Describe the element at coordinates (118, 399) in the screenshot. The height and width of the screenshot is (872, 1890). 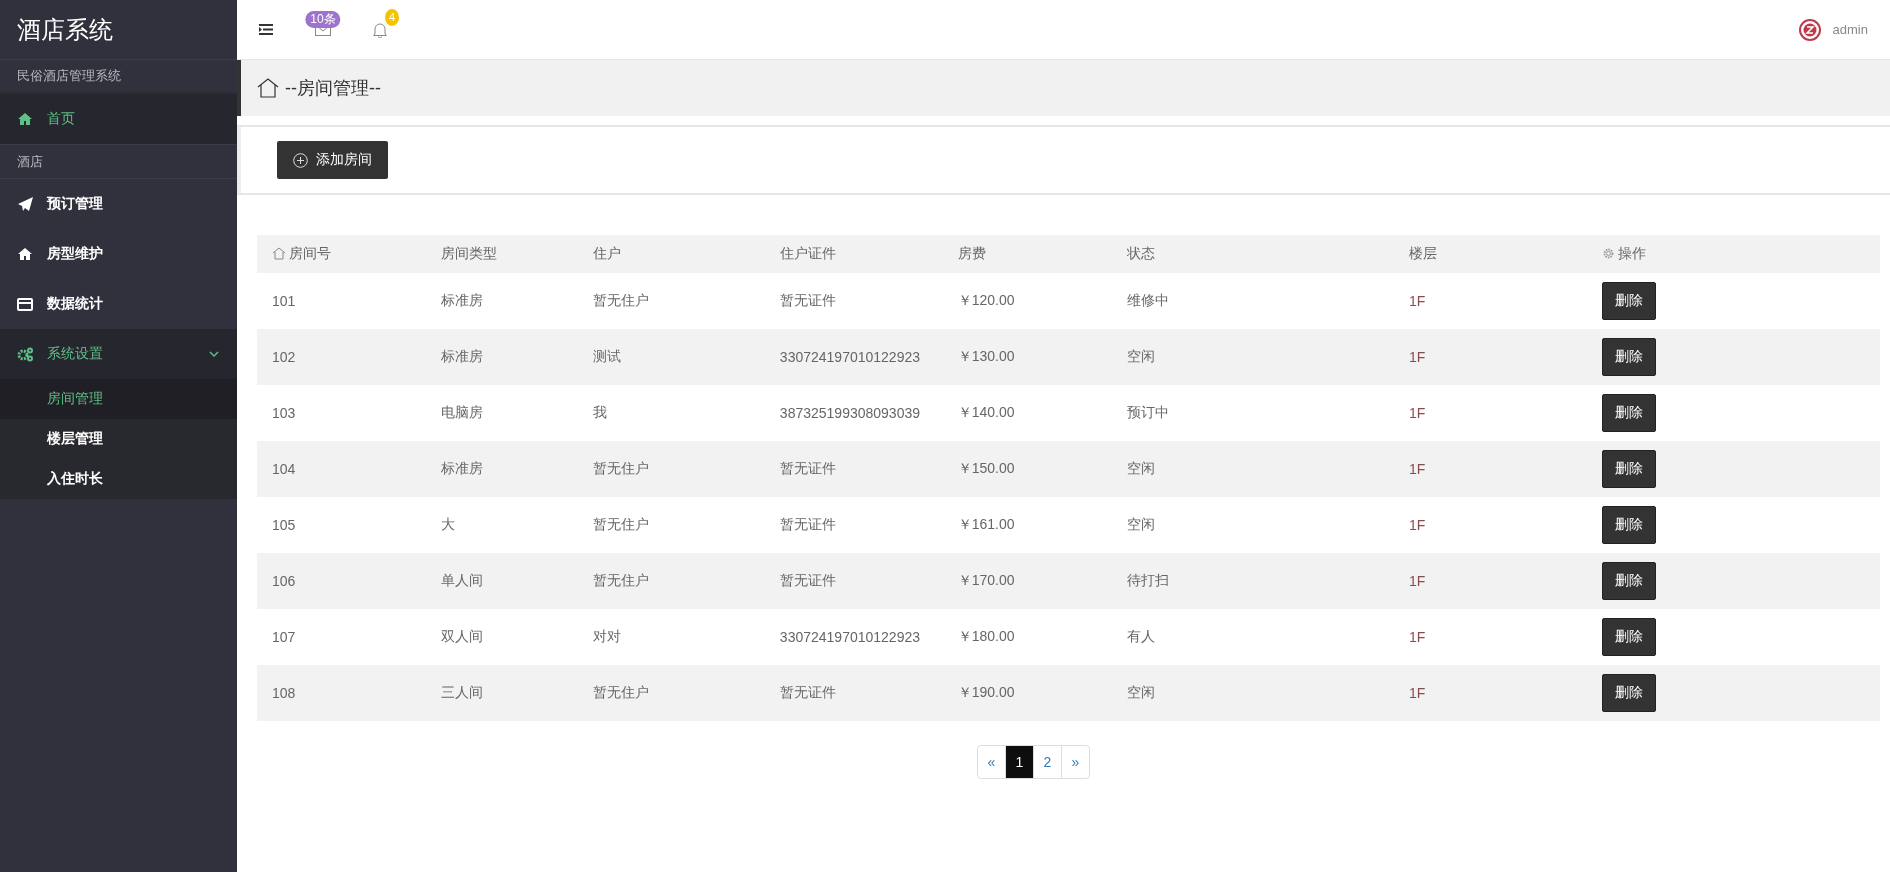
I see `sidebar-subitem: 房间管理` at that location.